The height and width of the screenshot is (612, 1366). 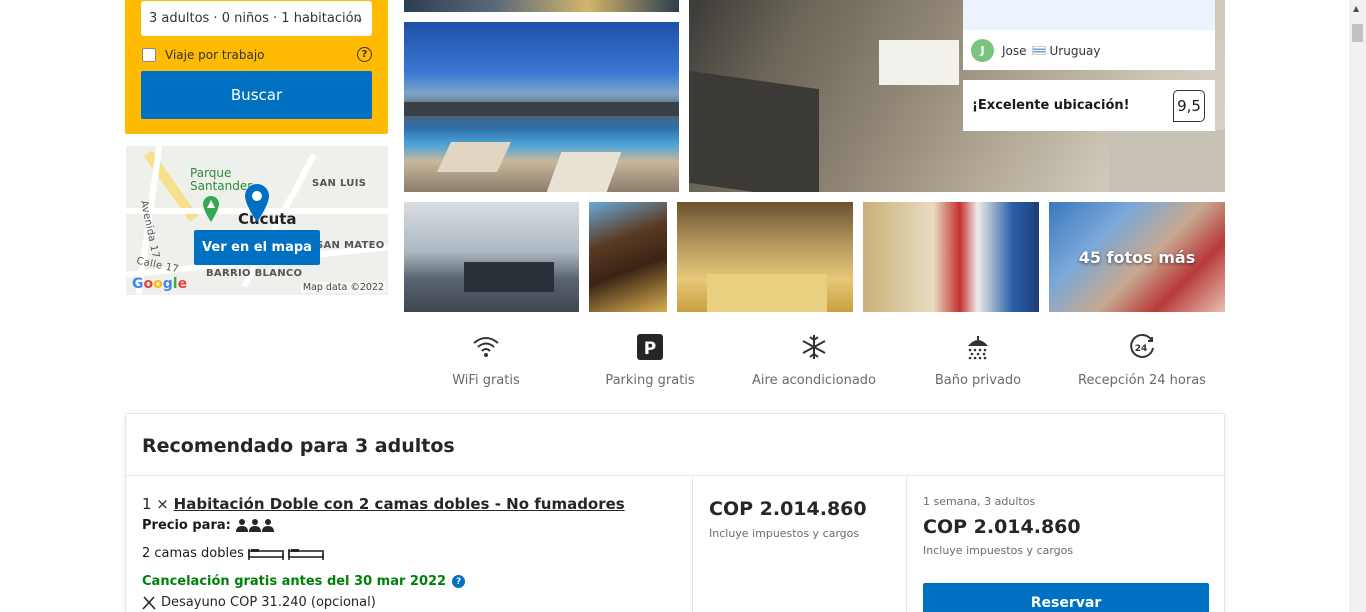 I want to click on 24h-icon: 24, so click(x=1142, y=347).